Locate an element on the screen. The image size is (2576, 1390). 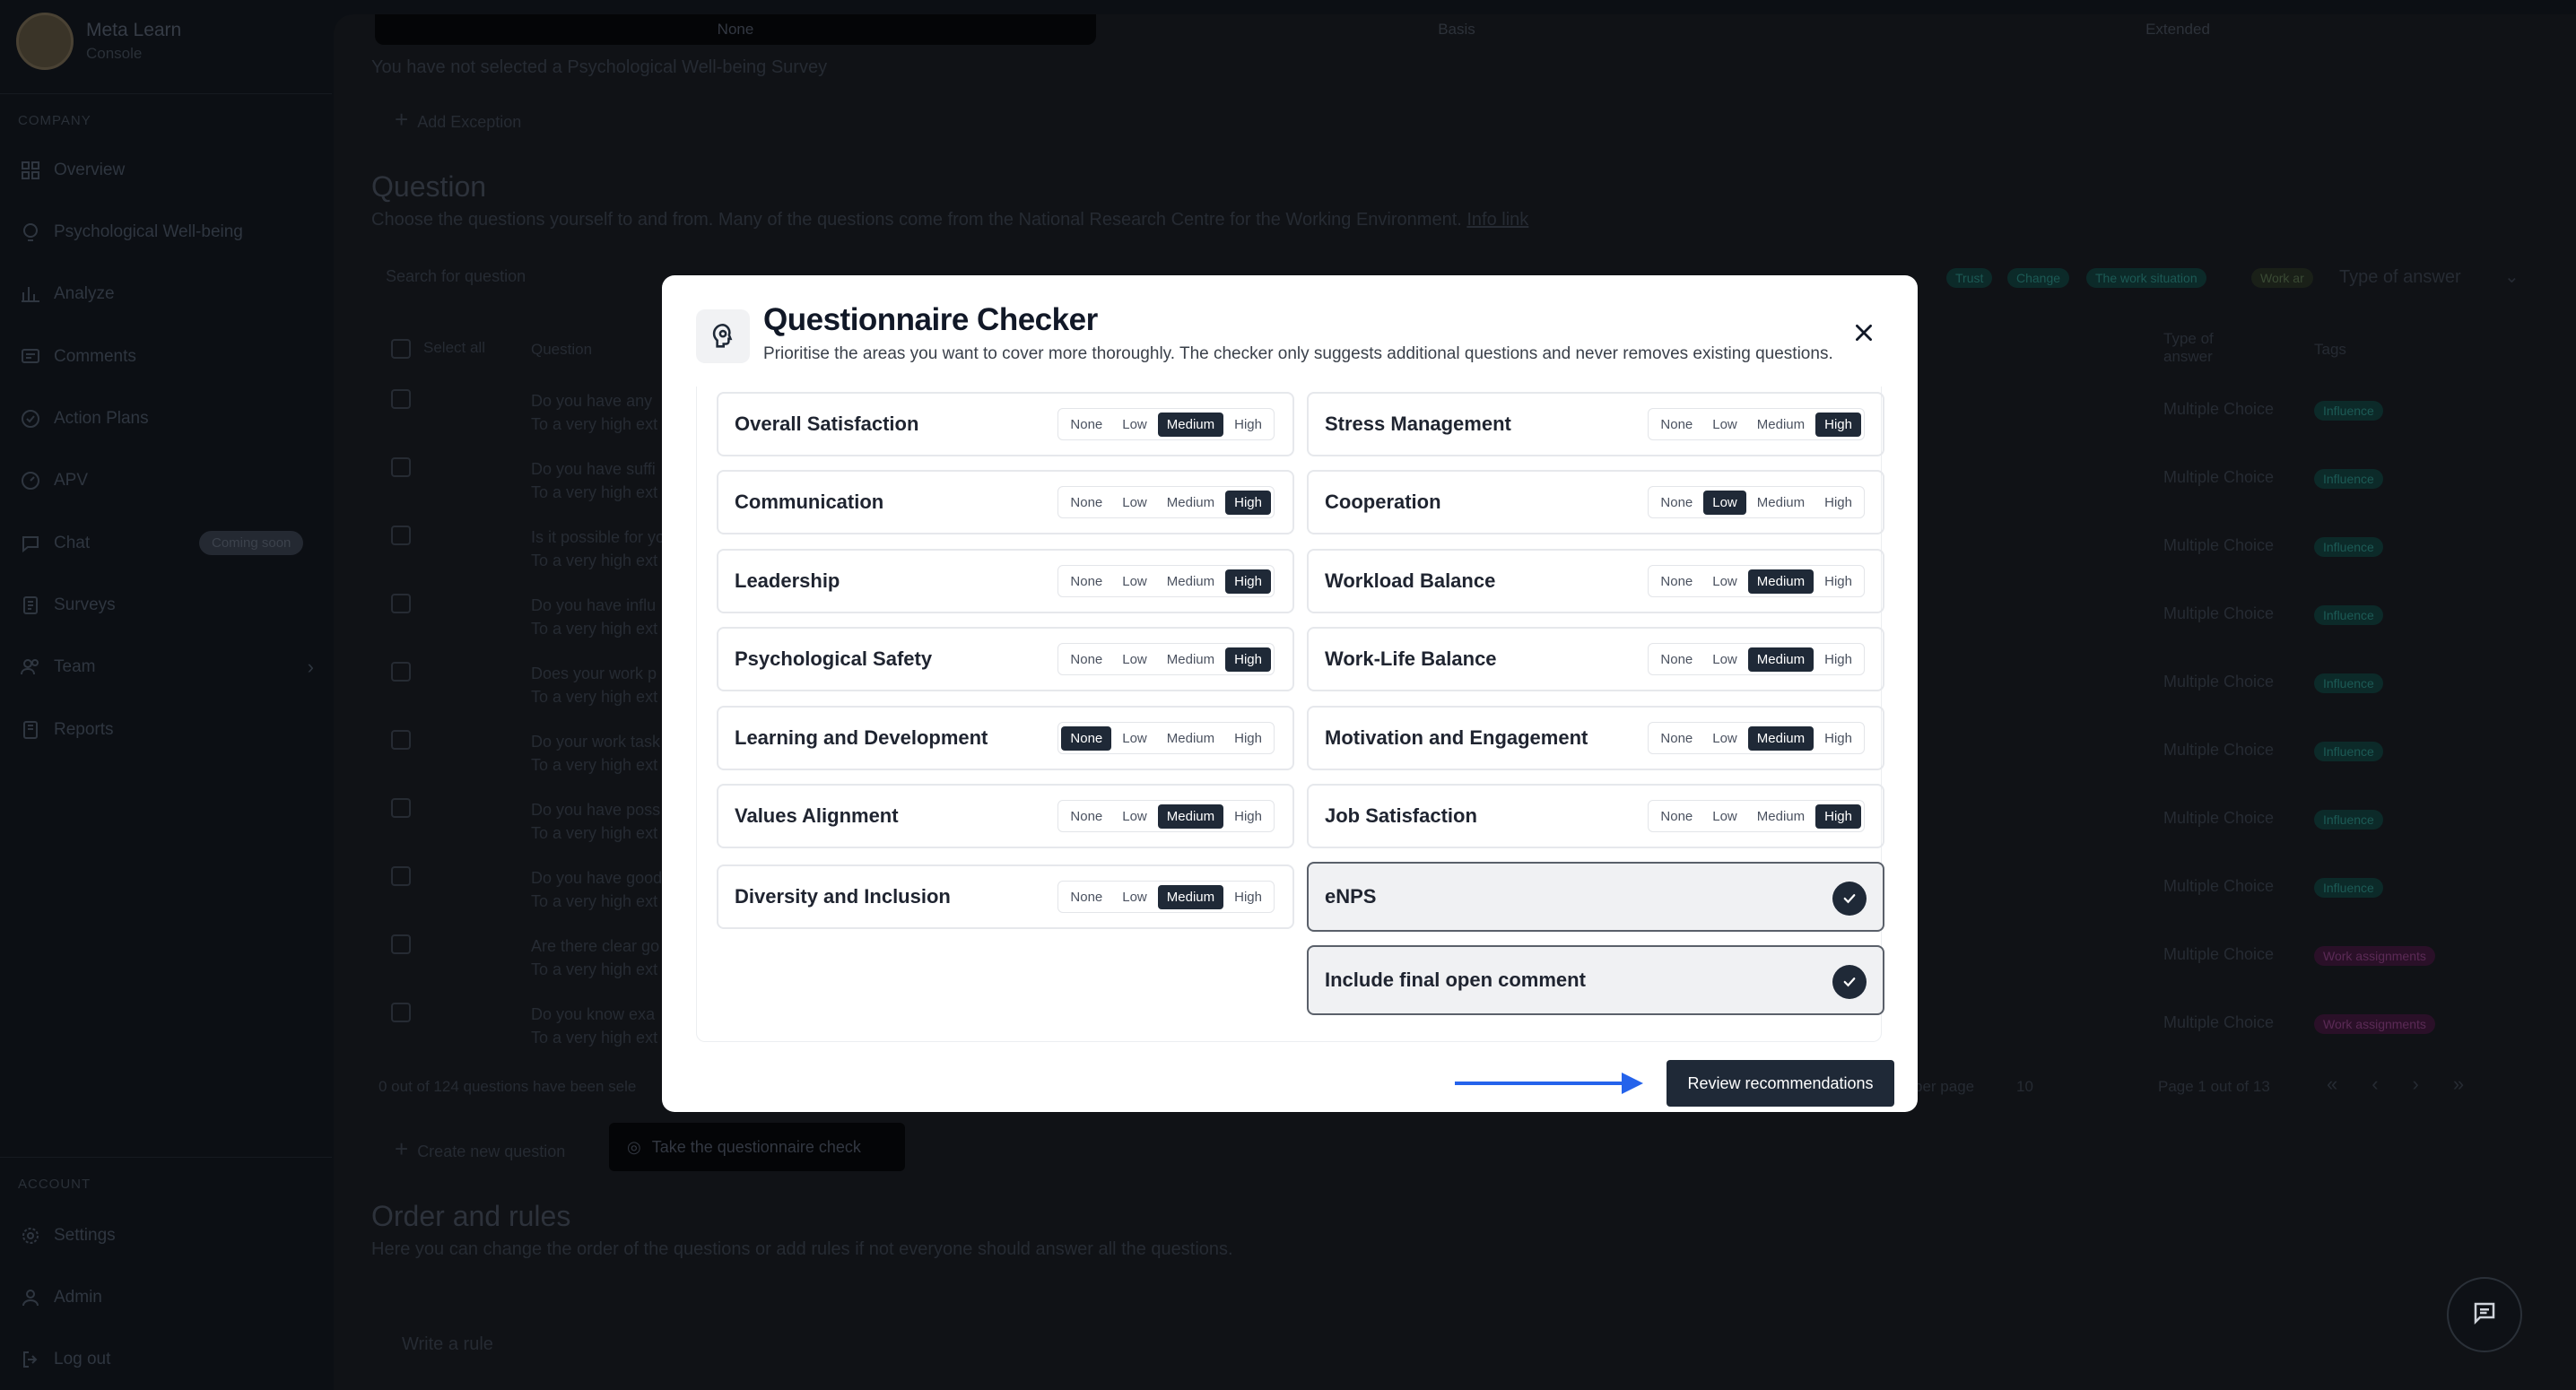
sidebar-item-comments: Comments is located at coordinates (166, 356).